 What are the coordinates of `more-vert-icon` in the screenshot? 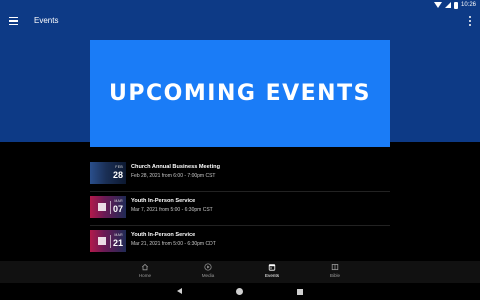 It's located at (470, 21).